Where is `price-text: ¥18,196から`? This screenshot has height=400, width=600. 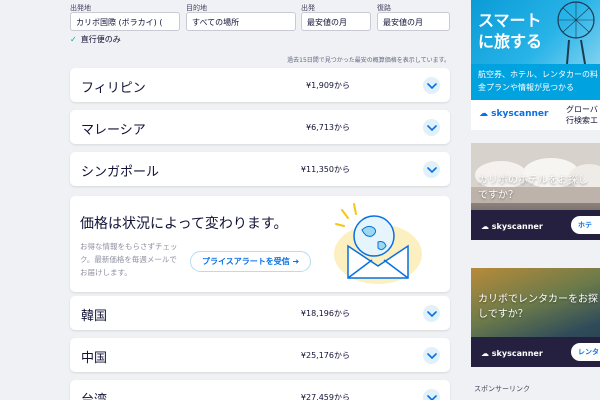 price-text: ¥18,196から is located at coordinates (325, 313).